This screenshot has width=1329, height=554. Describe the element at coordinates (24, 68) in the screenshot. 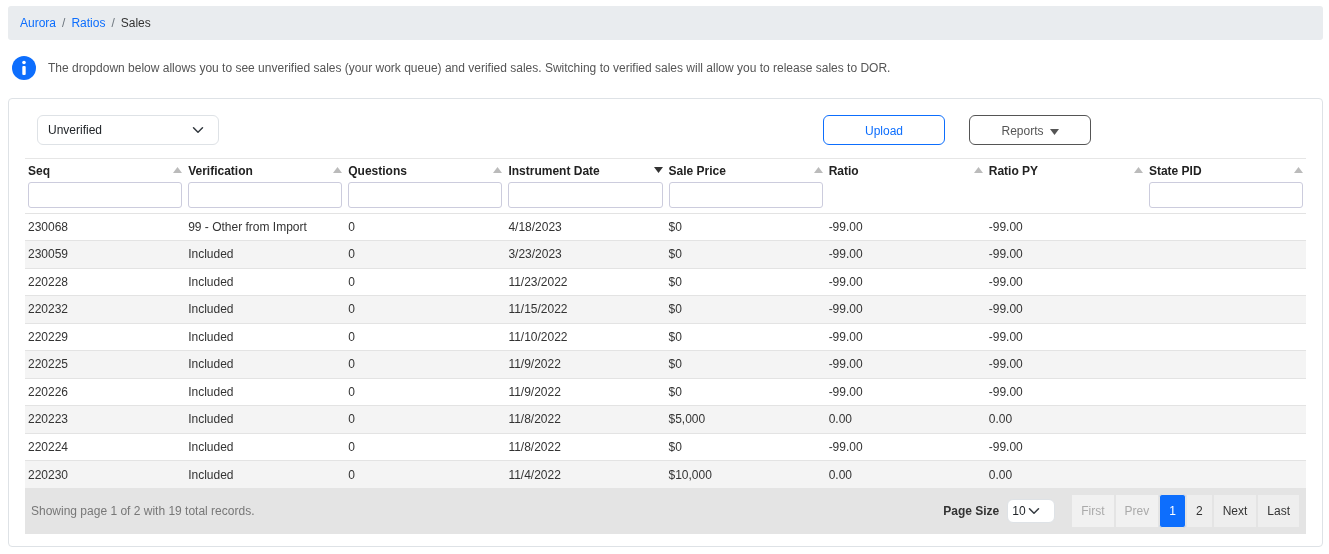

I see `info-icon` at that location.